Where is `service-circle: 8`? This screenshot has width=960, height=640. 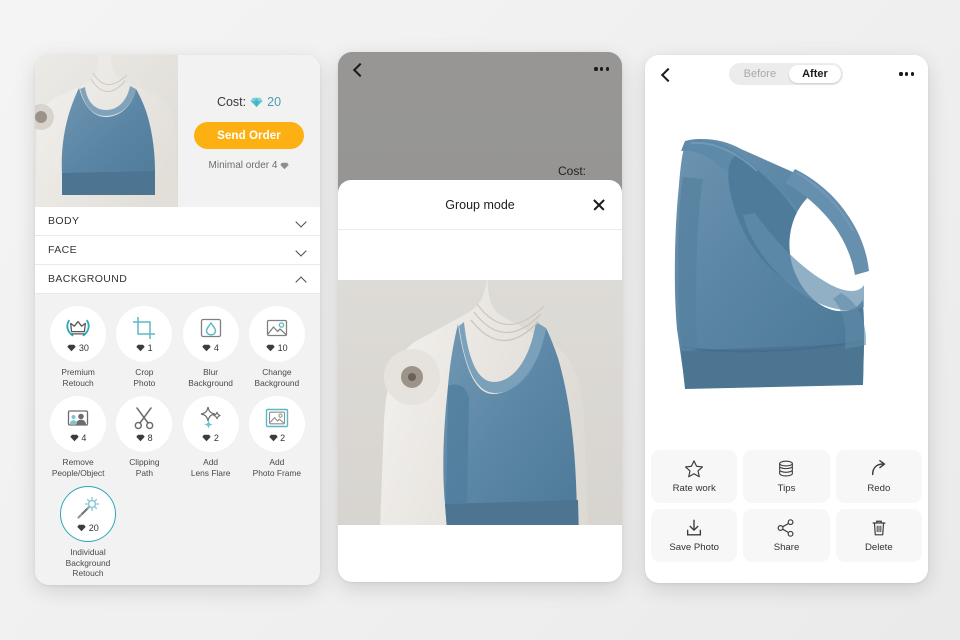
service-circle: 8 is located at coordinates (144, 424).